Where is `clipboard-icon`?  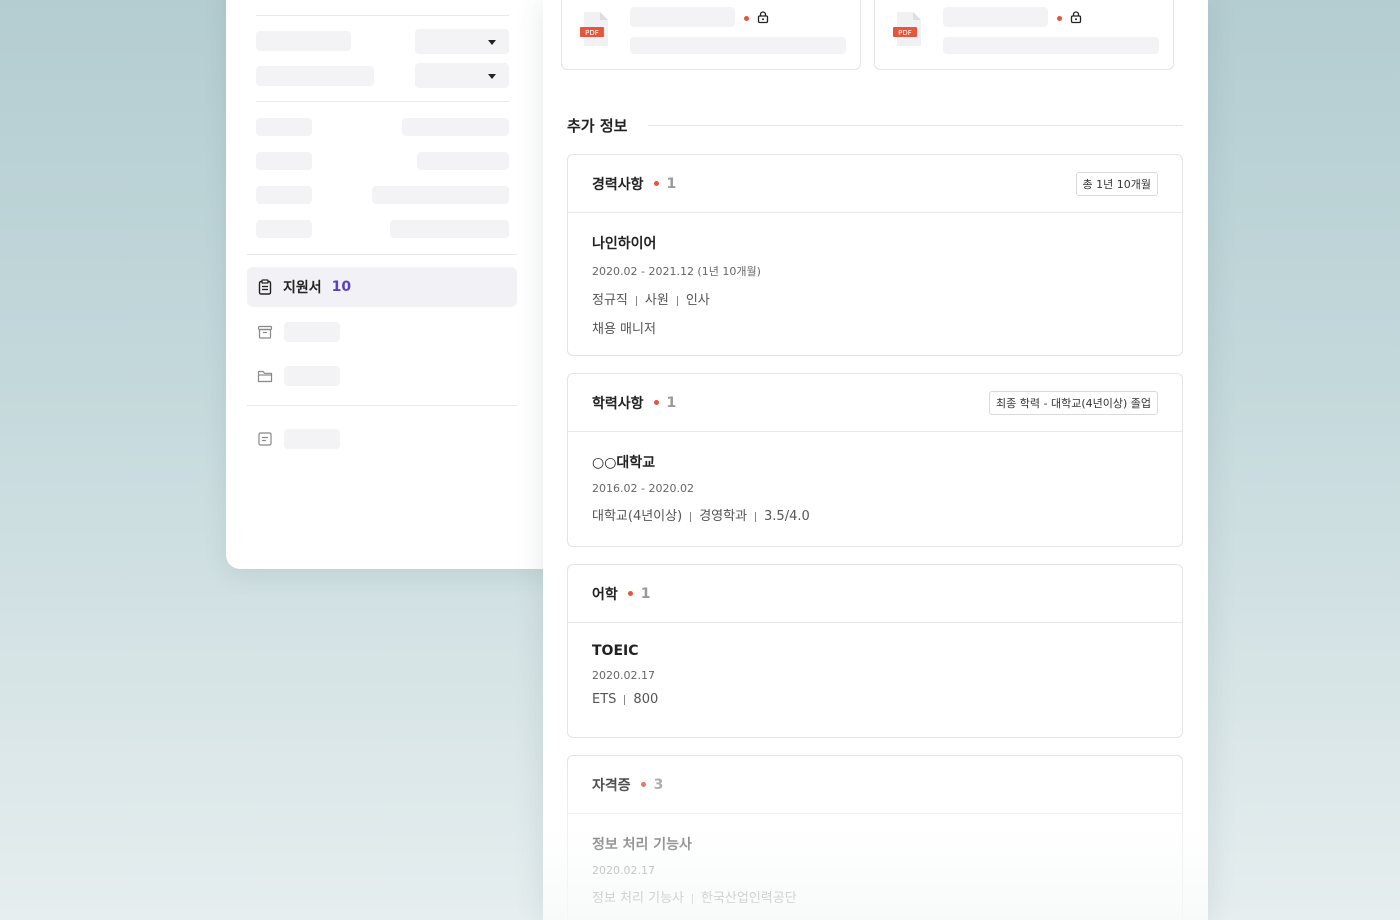
clipboard-icon is located at coordinates (265, 287).